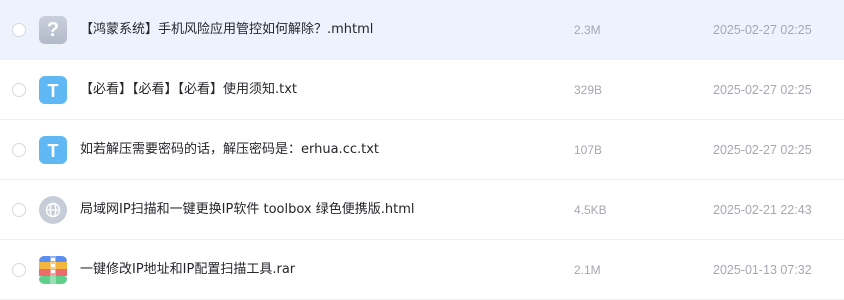  What do you see at coordinates (587, 270) in the screenshot?
I see `file-size: 2.1M` at bounding box center [587, 270].